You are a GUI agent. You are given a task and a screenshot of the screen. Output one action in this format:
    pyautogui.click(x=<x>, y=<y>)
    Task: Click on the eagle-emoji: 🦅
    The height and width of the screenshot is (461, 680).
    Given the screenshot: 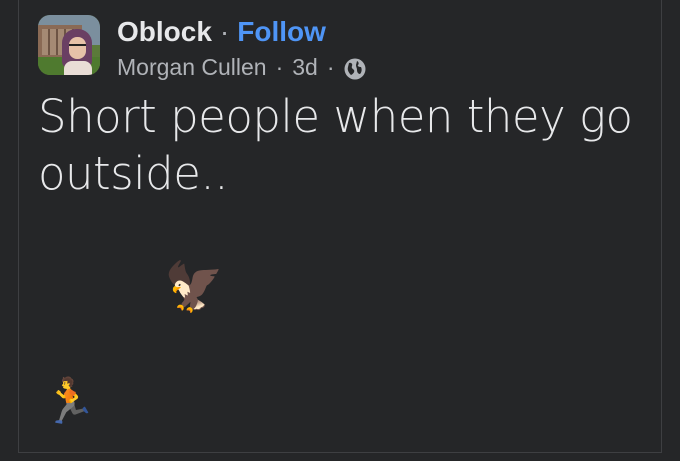 What is the action you would take?
    pyautogui.click(x=194, y=287)
    